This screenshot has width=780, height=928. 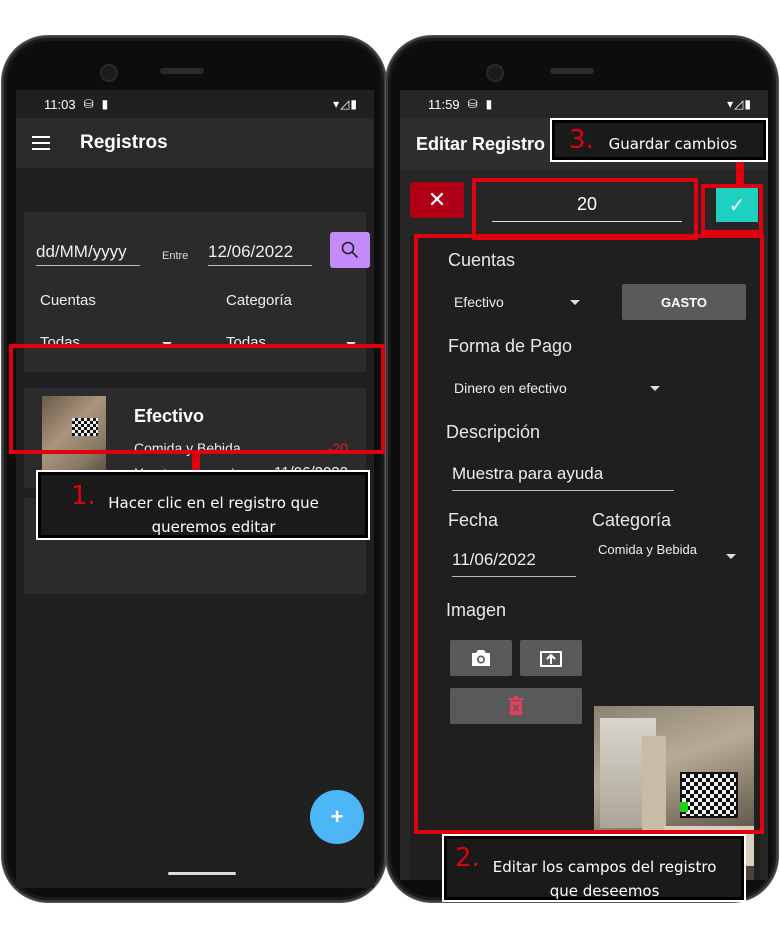 What do you see at coordinates (88, 254) in the screenshot?
I see `date-from-field: dd/MM/yyyy` at bounding box center [88, 254].